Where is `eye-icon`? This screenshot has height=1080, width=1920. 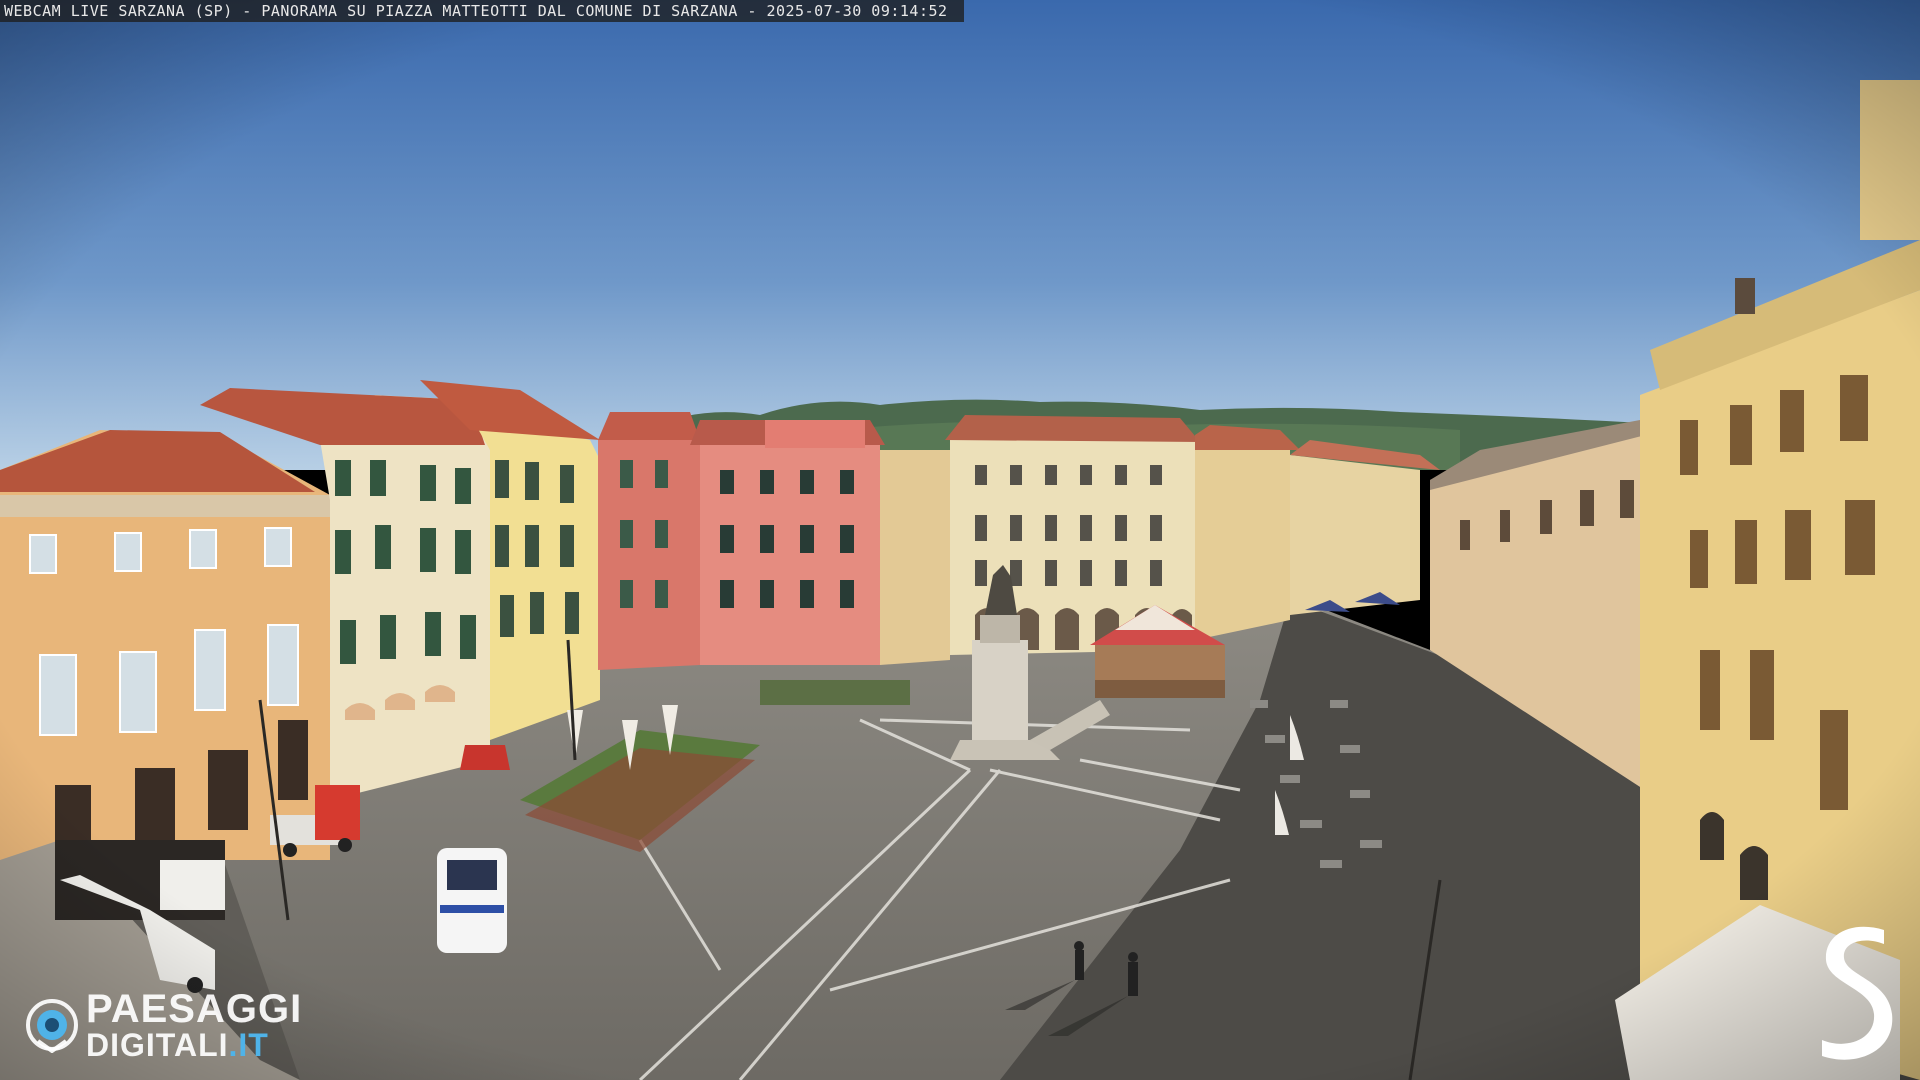 eye-icon is located at coordinates (52, 1026).